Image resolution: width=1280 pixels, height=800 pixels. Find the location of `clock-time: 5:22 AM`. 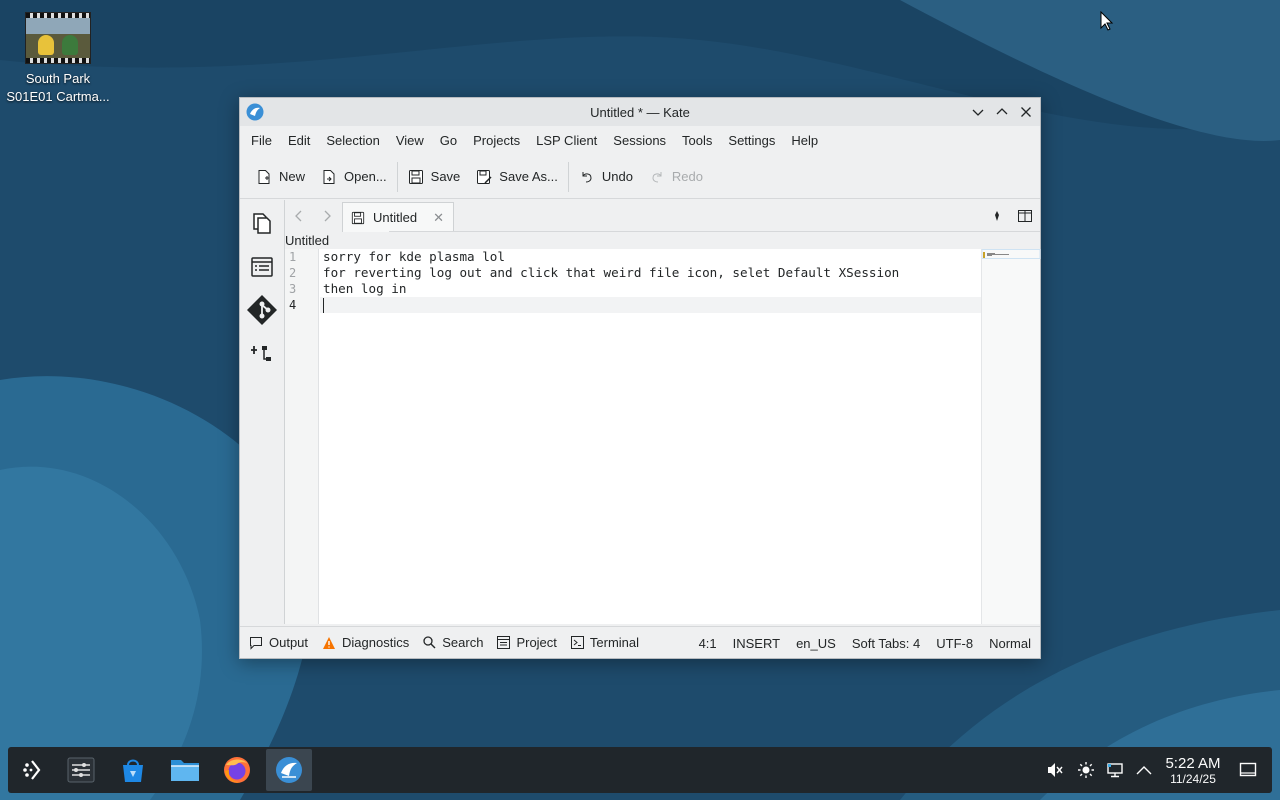

clock-time: 5:22 AM is located at coordinates (1193, 763).